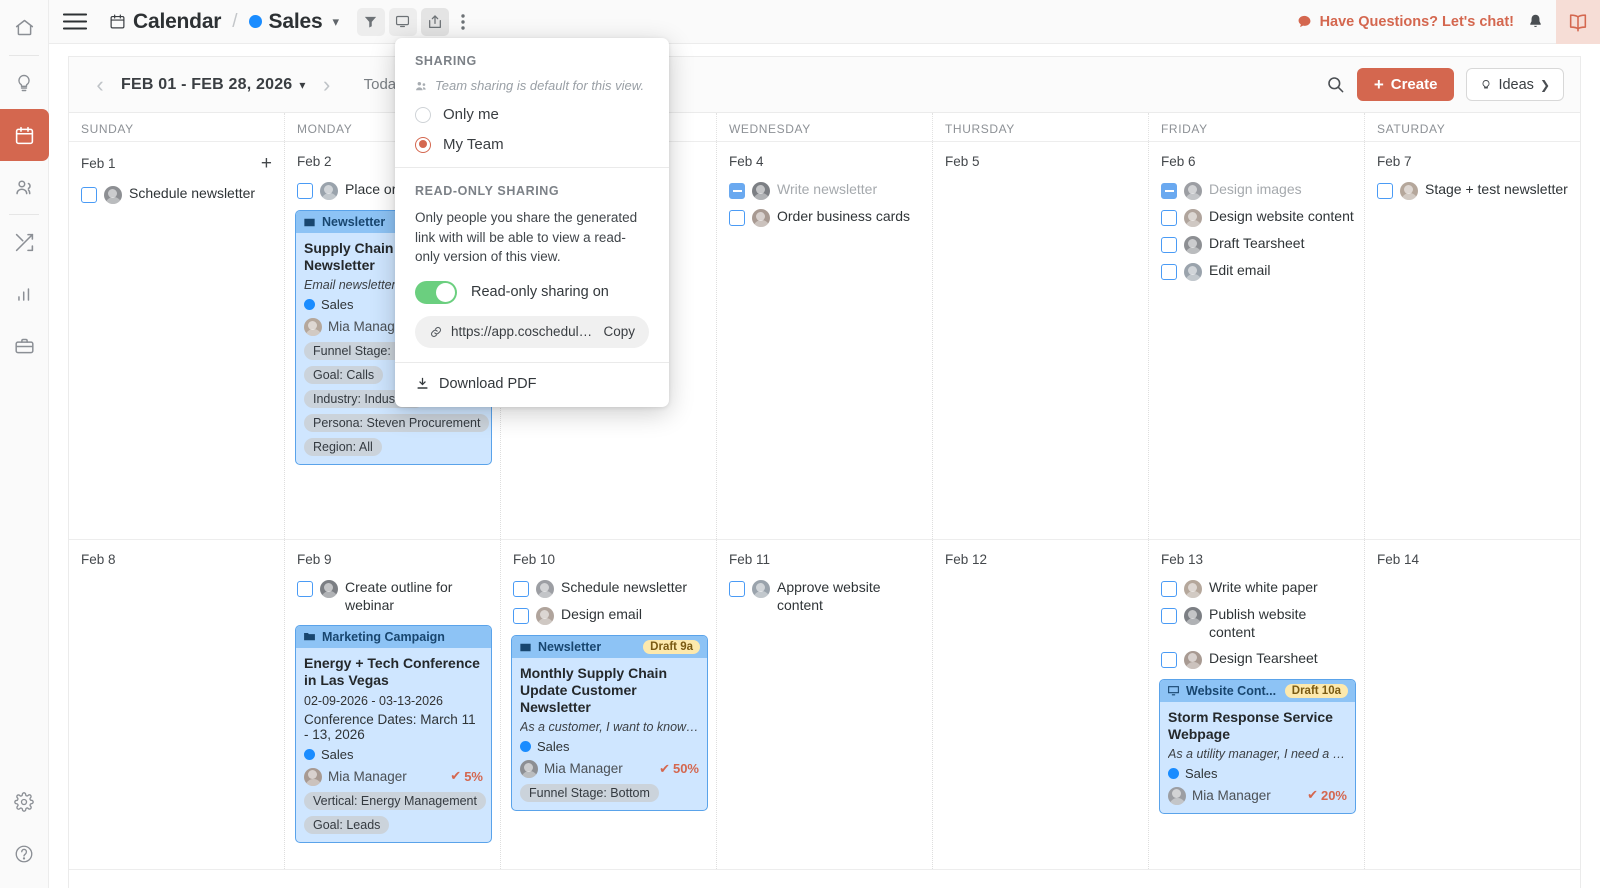 This screenshot has width=1600, height=888. I want to click on chat-link: Have Questions? Let's chat!, so click(1405, 22).